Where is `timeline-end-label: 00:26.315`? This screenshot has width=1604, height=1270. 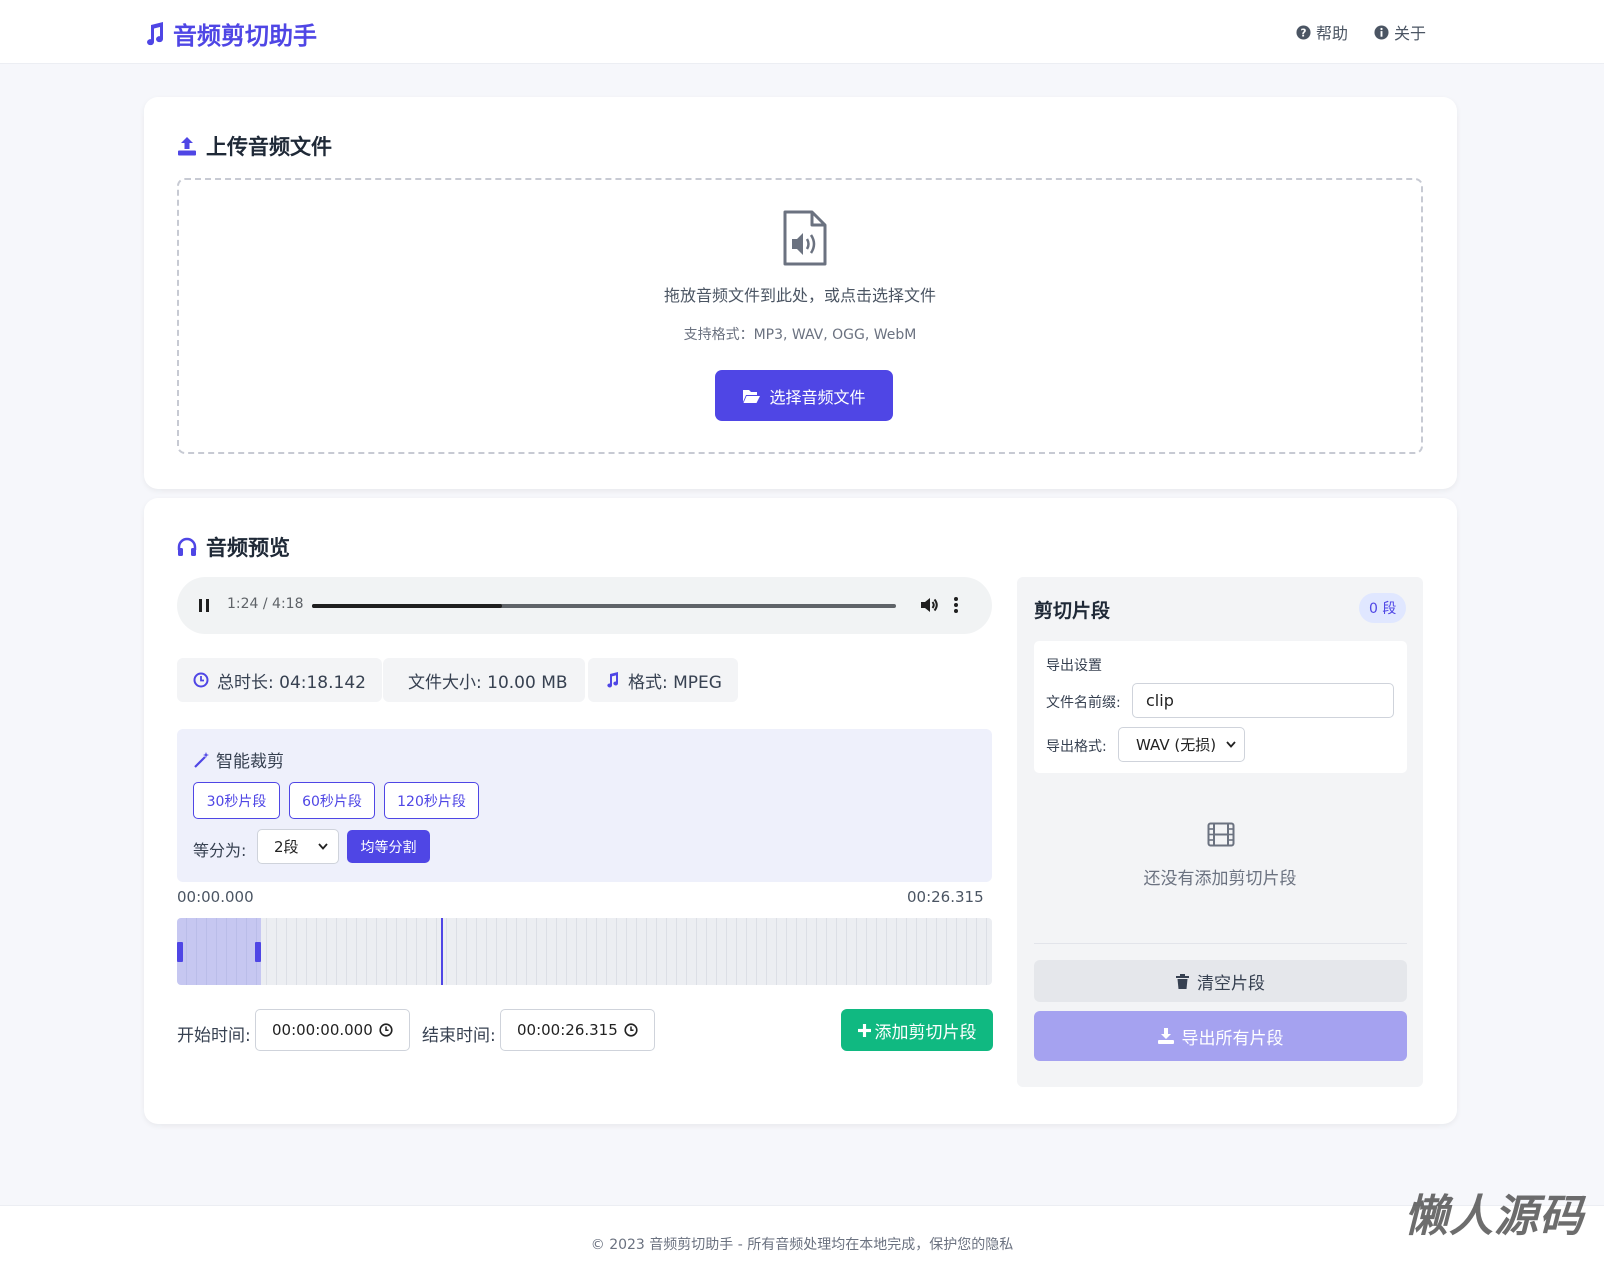
timeline-end-label: 00:26.315 is located at coordinates (945, 897).